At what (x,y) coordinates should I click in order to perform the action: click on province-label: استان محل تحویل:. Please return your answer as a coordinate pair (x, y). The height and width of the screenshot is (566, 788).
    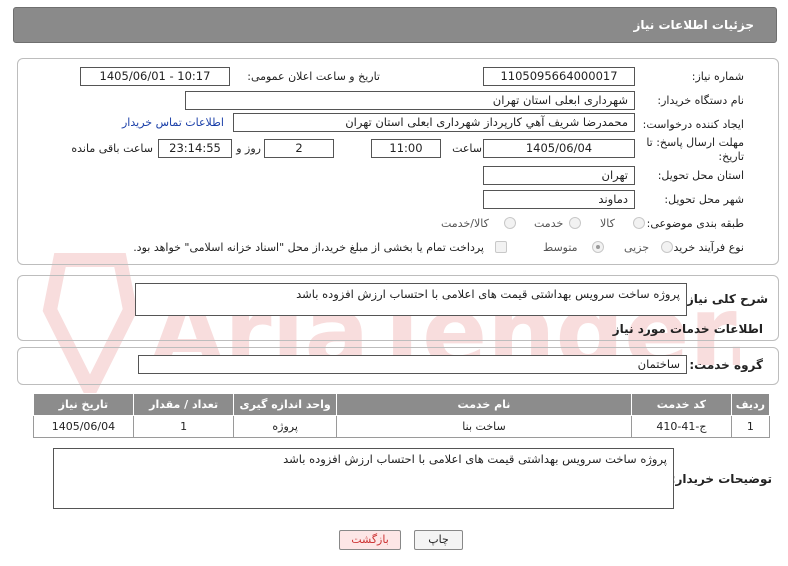
    Looking at the image, I should click on (700, 175).